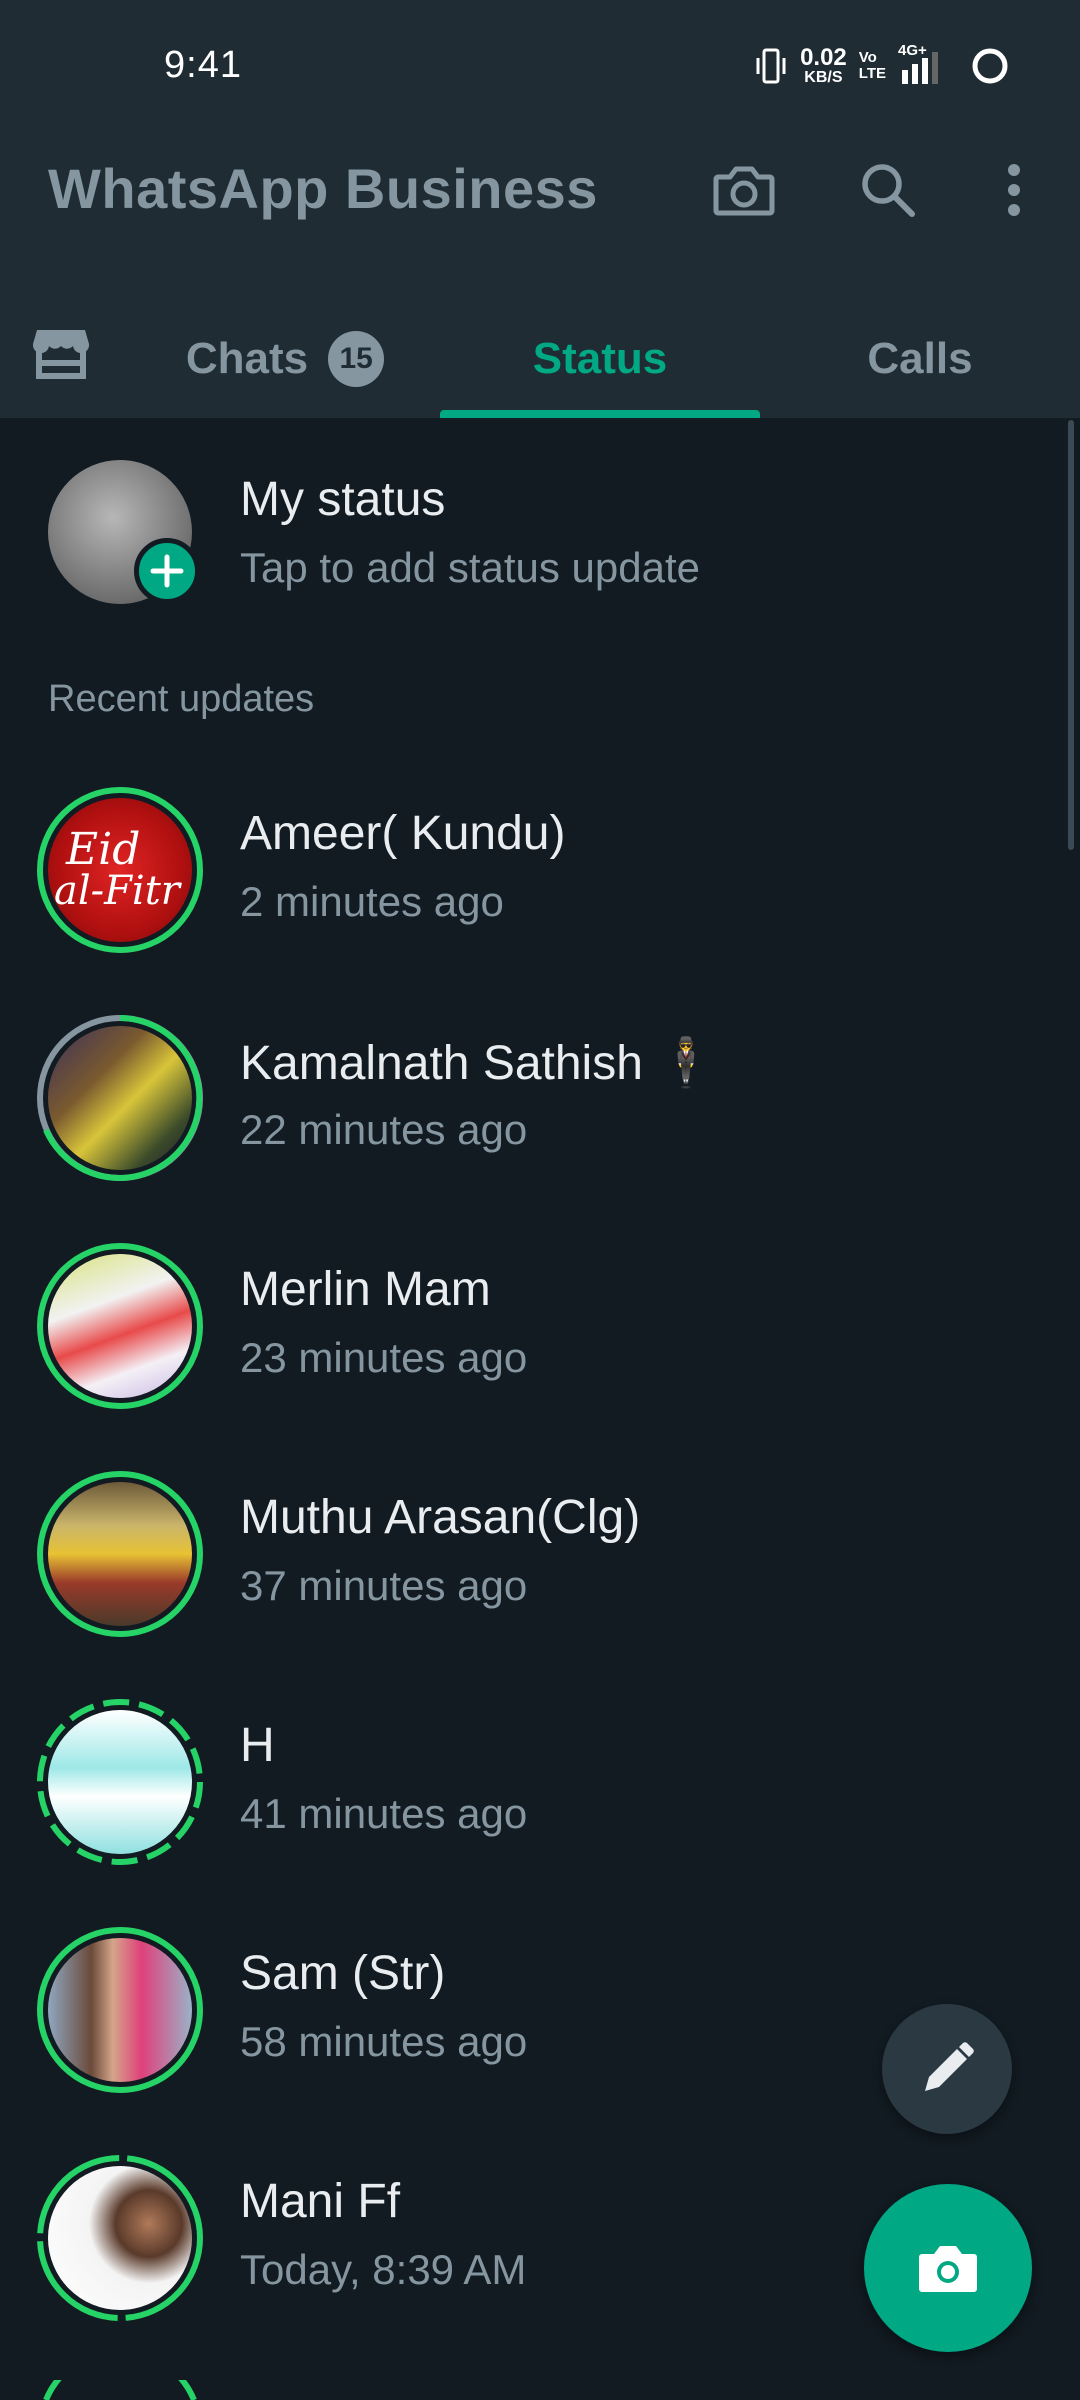 This screenshot has height=2400, width=1080. I want to click on app-title: WhatsApp Business, so click(323, 188).